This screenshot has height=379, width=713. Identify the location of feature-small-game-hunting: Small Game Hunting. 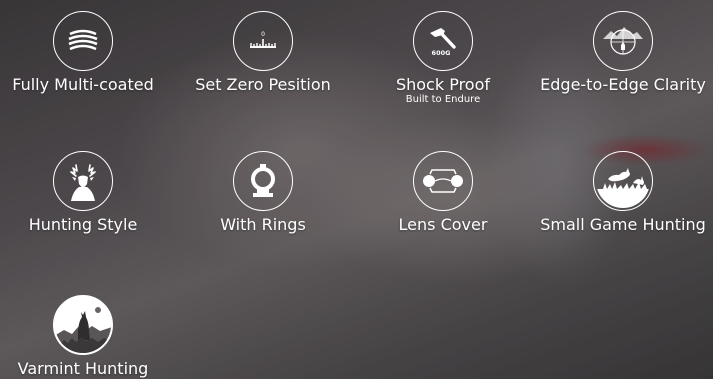
(623, 193).